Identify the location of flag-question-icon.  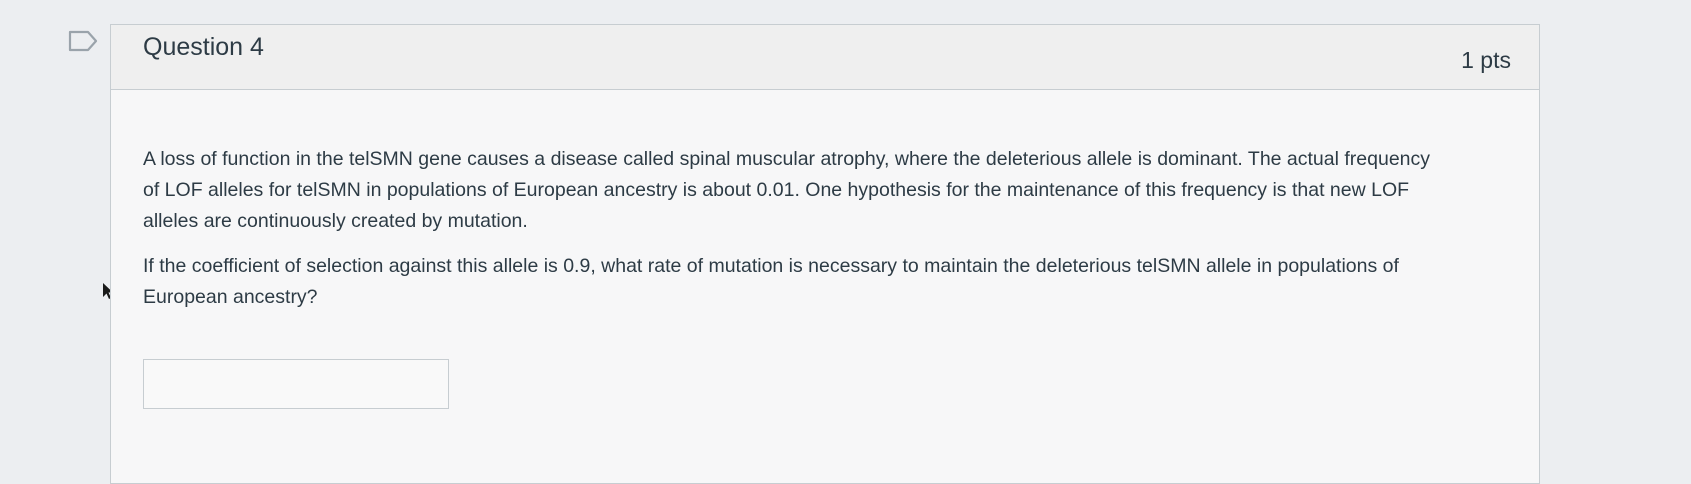
(83, 41).